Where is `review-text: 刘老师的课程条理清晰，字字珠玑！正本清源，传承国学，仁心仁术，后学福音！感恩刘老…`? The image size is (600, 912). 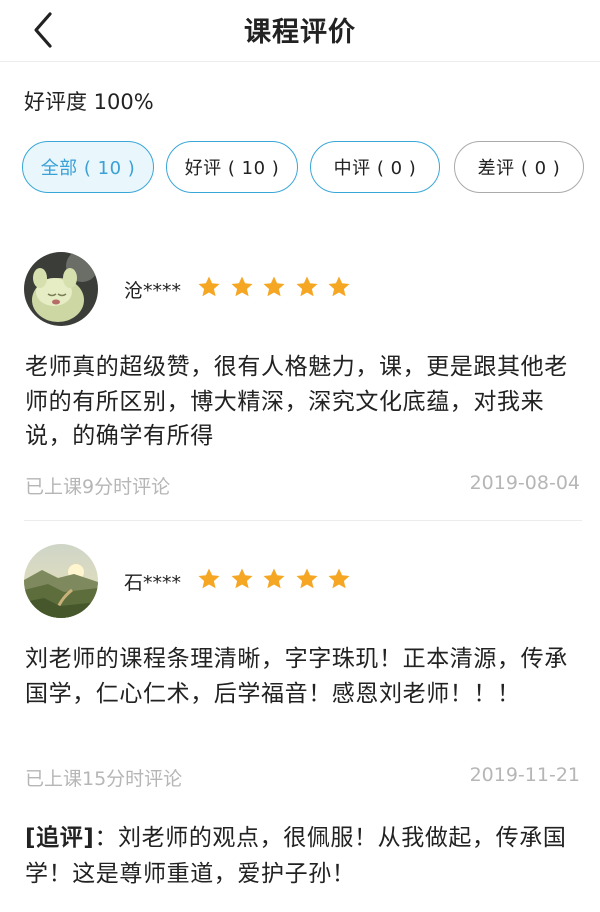 review-text: 刘老师的课程条理清晰，字字珠玑！正本清源，传承国学，仁心仁术，后学福音！感恩刘老… is located at coordinates (296, 676).